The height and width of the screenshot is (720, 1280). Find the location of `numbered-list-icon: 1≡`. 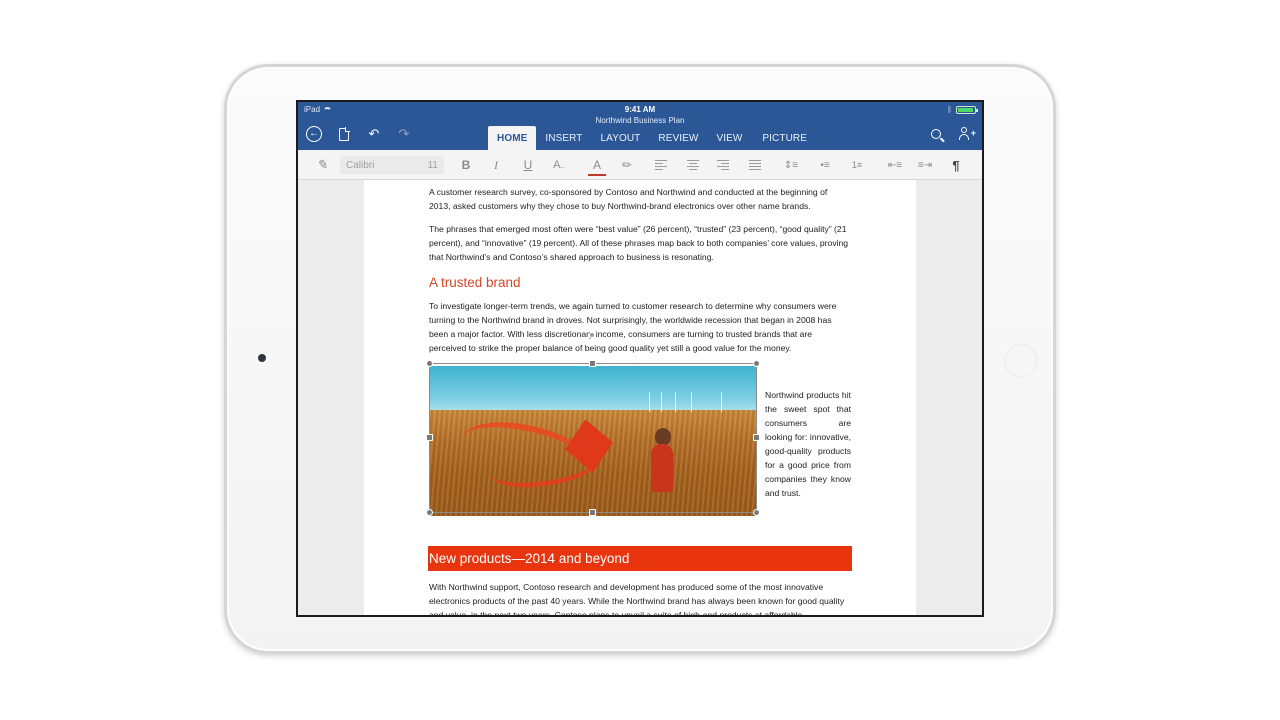

numbered-list-icon: 1≡ is located at coordinates (857, 165).